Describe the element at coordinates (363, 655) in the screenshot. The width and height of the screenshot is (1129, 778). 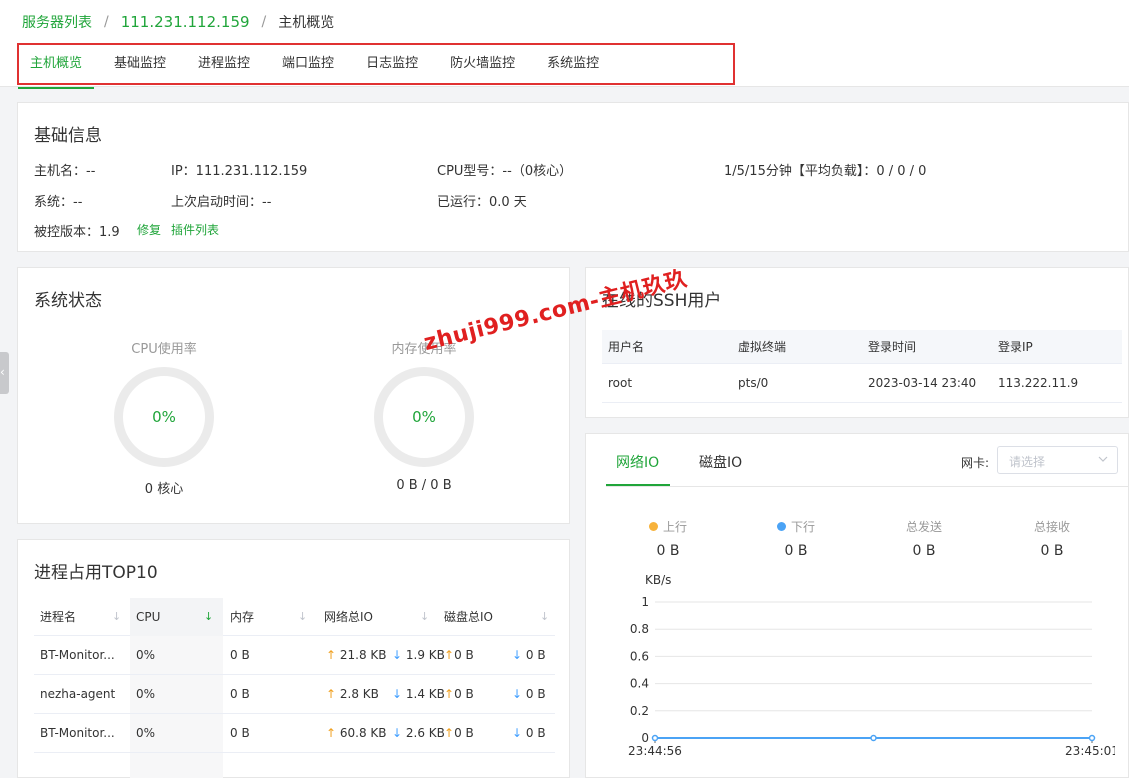
I see `net-up: 21.8 KB` at that location.